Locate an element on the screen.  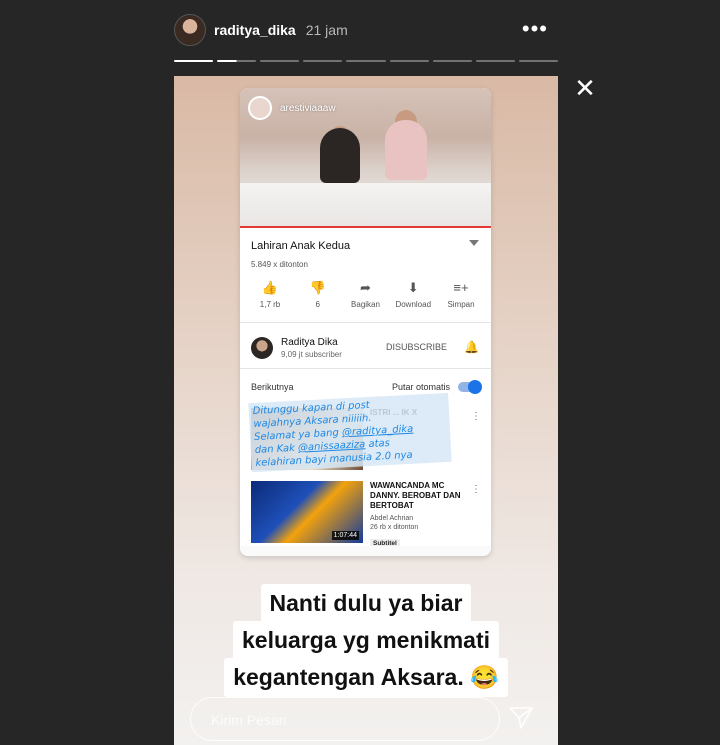
item-views: 26 rb x ditonton is located at coordinates (394, 527).